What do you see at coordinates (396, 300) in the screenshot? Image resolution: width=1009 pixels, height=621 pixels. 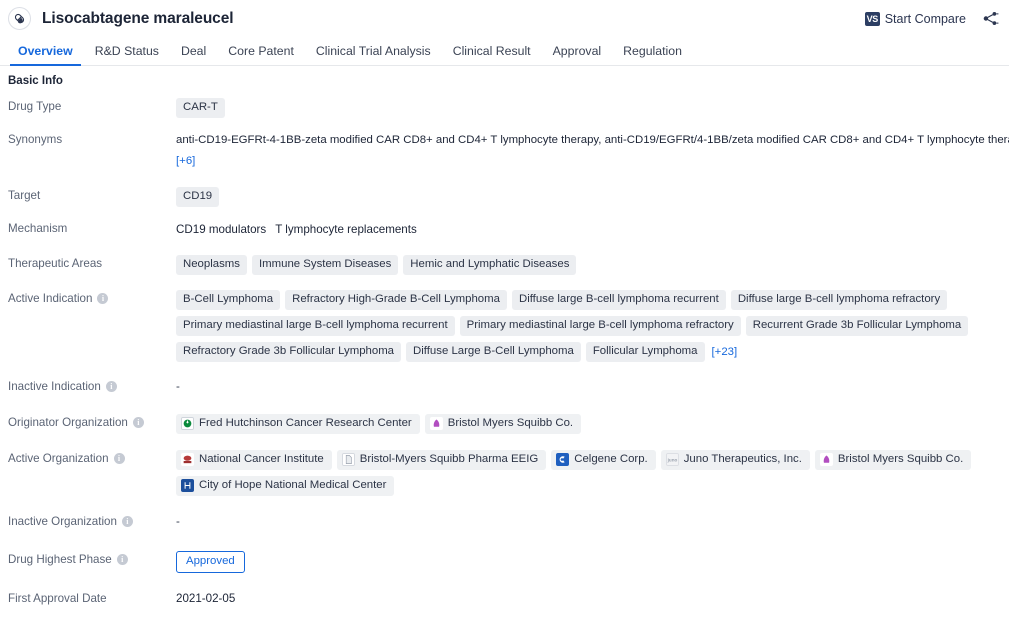 I see `chip-indication: Refractory High-Grade B-Cell Lymphoma` at bounding box center [396, 300].